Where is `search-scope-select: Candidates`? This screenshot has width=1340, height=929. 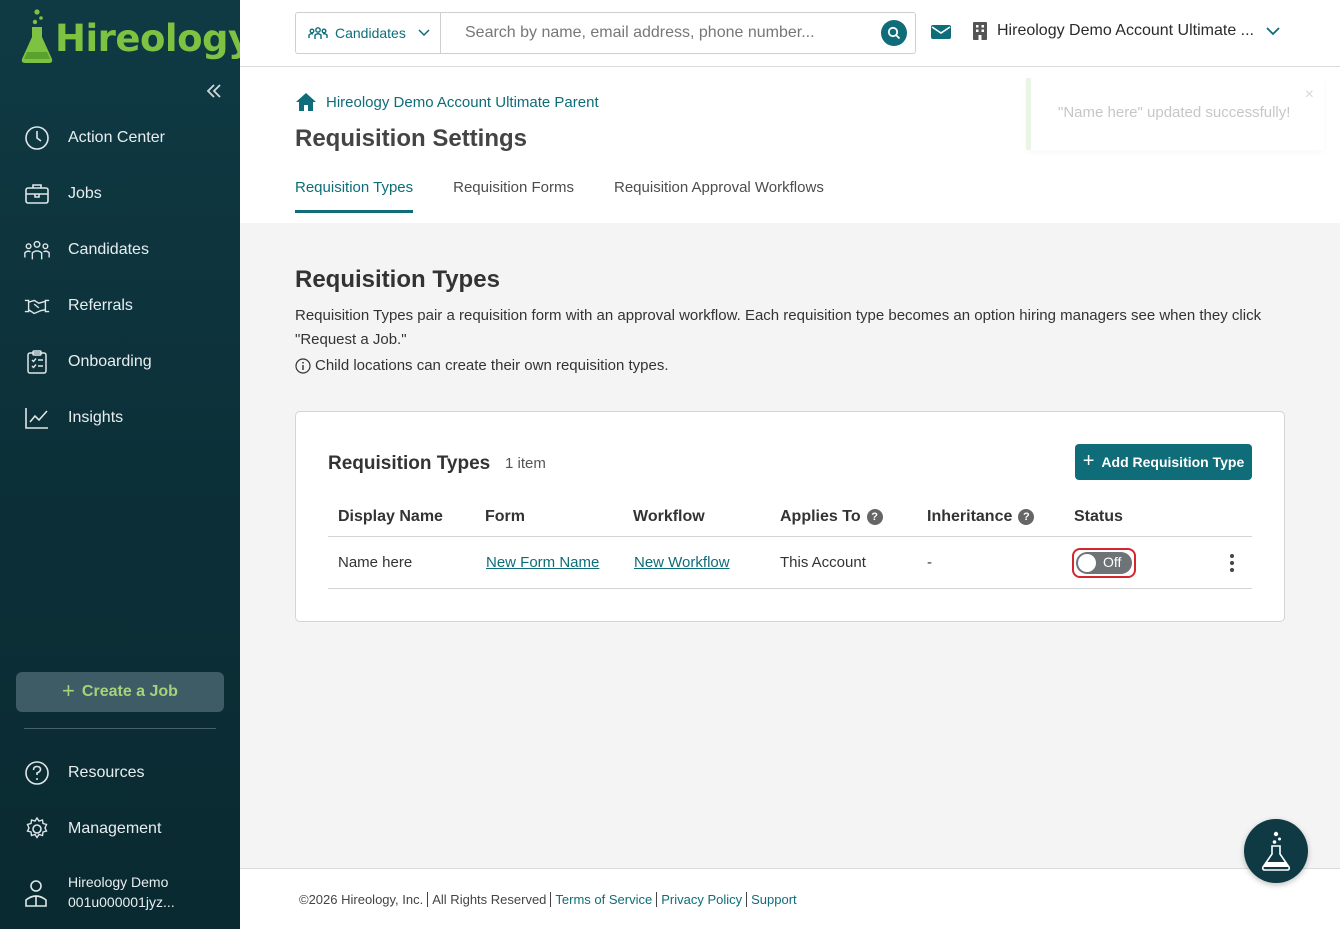
search-scope-select: Candidates is located at coordinates (368, 33).